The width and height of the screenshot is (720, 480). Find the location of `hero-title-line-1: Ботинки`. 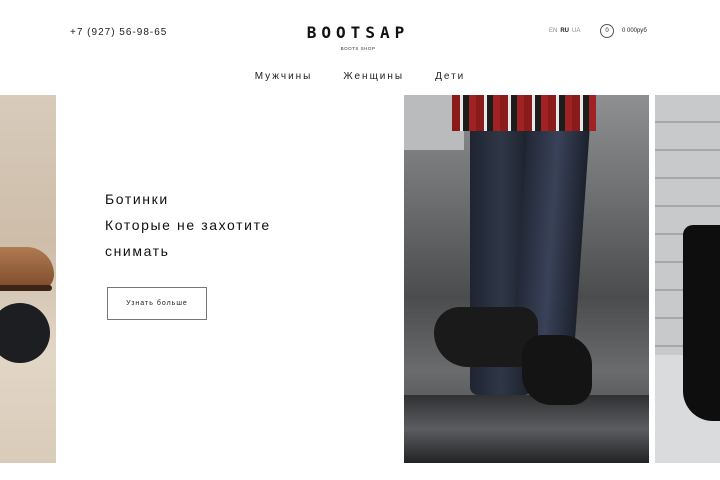

hero-title-line-1: Ботинки is located at coordinates (137, 199).